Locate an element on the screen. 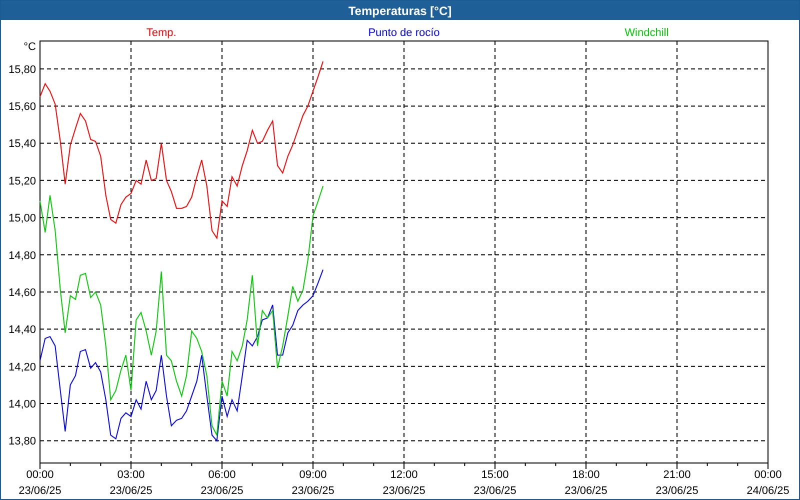  legend-label: Windchill is located at coordinates (646, 33).